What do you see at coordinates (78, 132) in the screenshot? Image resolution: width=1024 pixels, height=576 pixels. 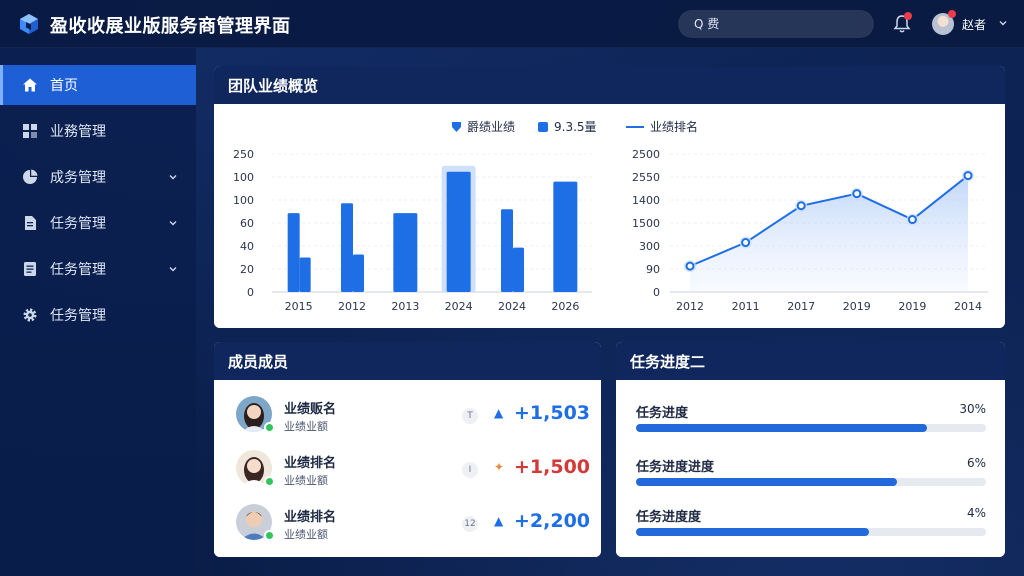 I see `sidebar-item-label: 业務管理` at bounding box center [78, 132].